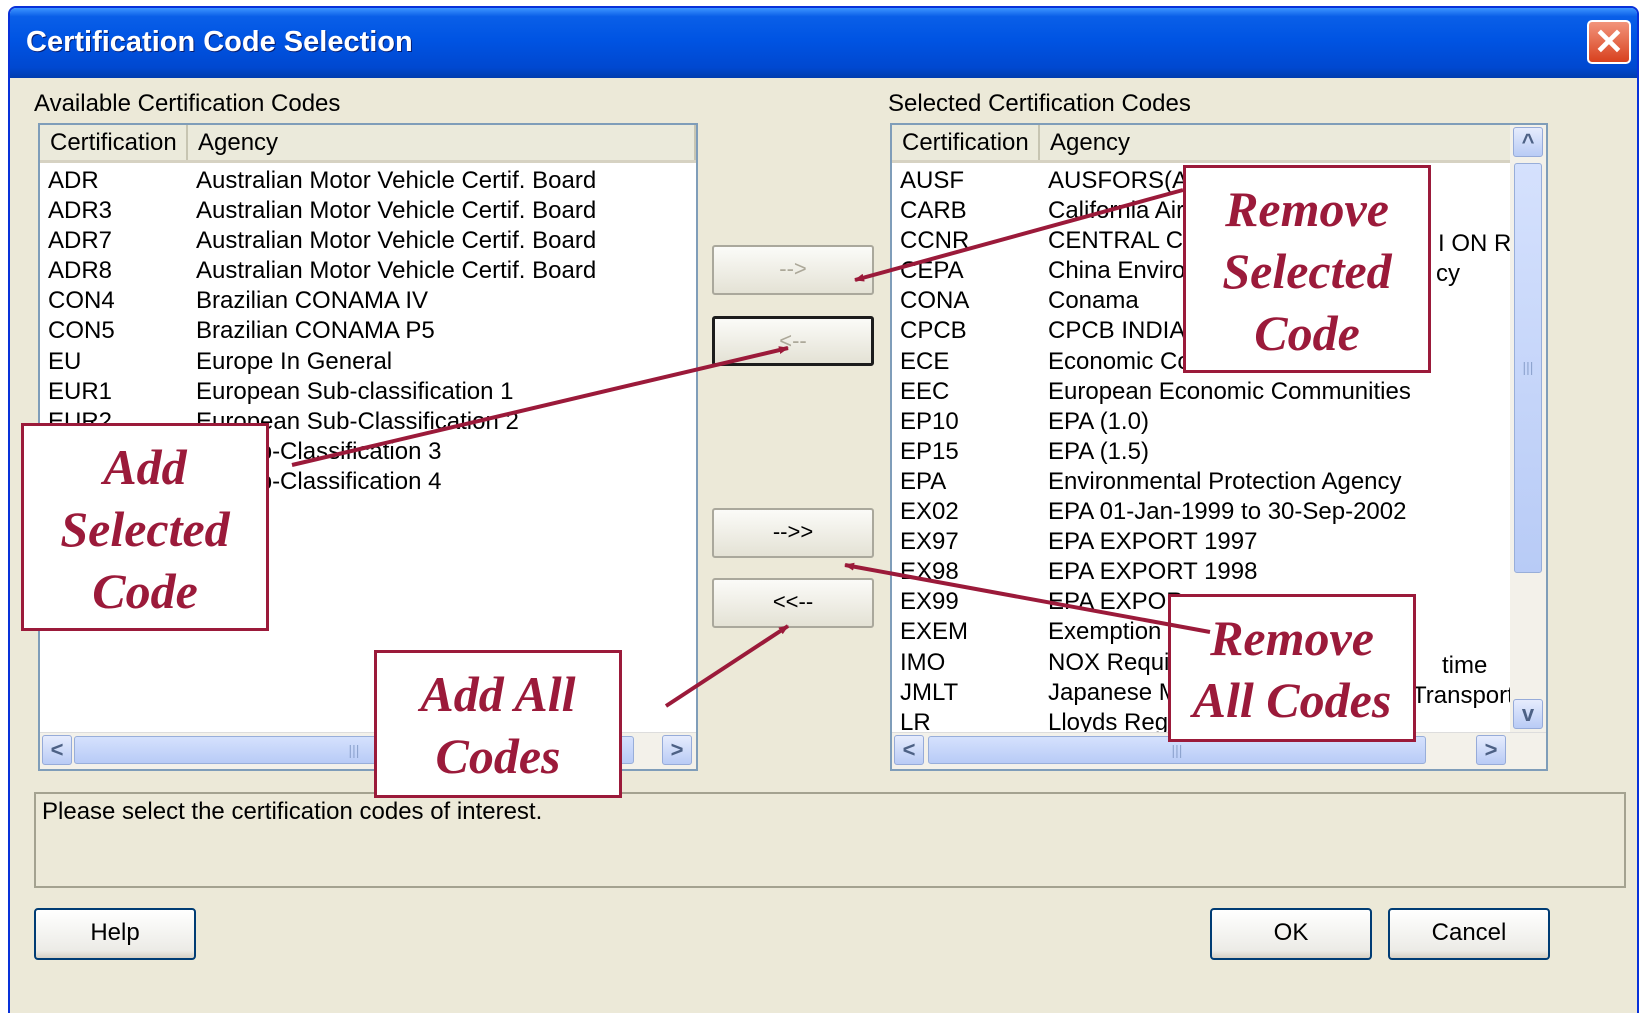 The image size is (1643, 1013). I want to click on selected-list-header: Certification Agency, so click(1202, 144).